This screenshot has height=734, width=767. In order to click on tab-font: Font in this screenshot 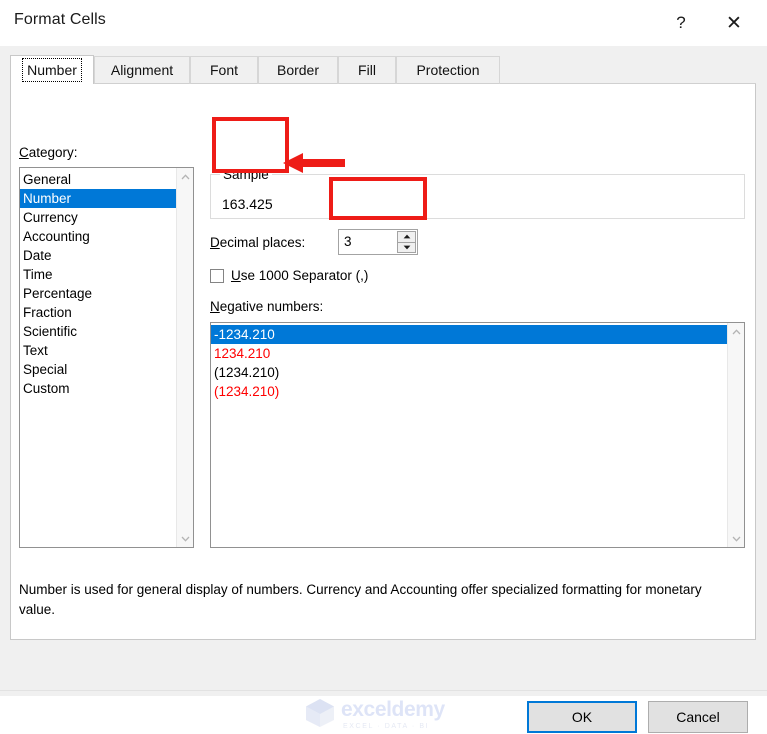, I will do `click(224, 70)`.